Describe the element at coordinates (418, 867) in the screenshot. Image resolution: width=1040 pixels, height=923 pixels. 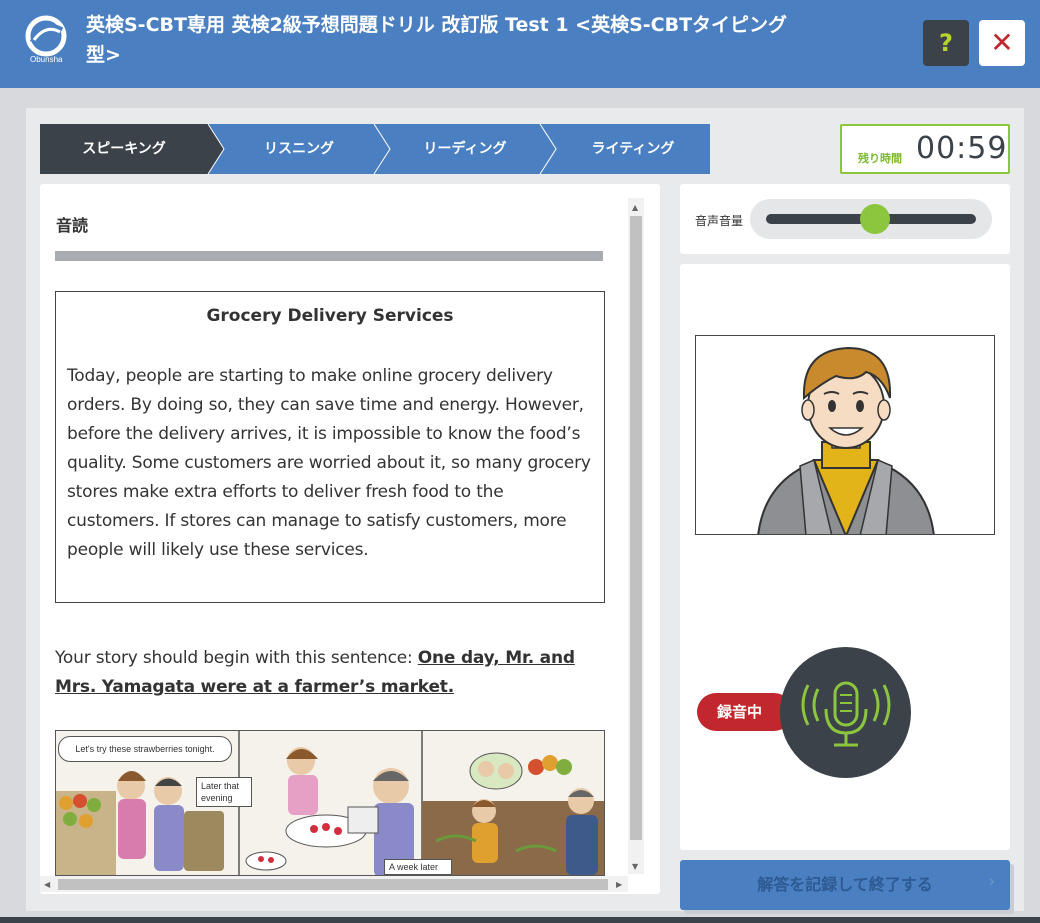
I see `comic-caption-week: A week later` at that location.